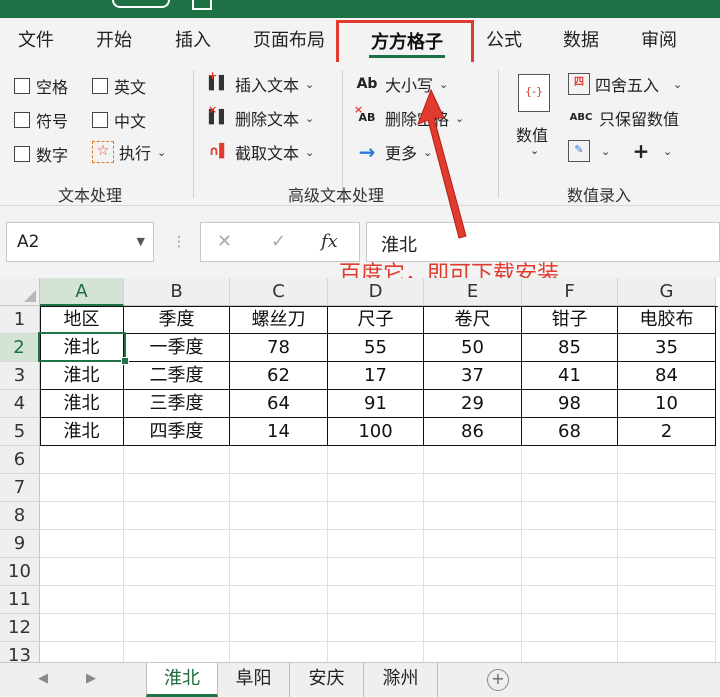  I want to click on header-cell: 钳子, so click(570, 320).